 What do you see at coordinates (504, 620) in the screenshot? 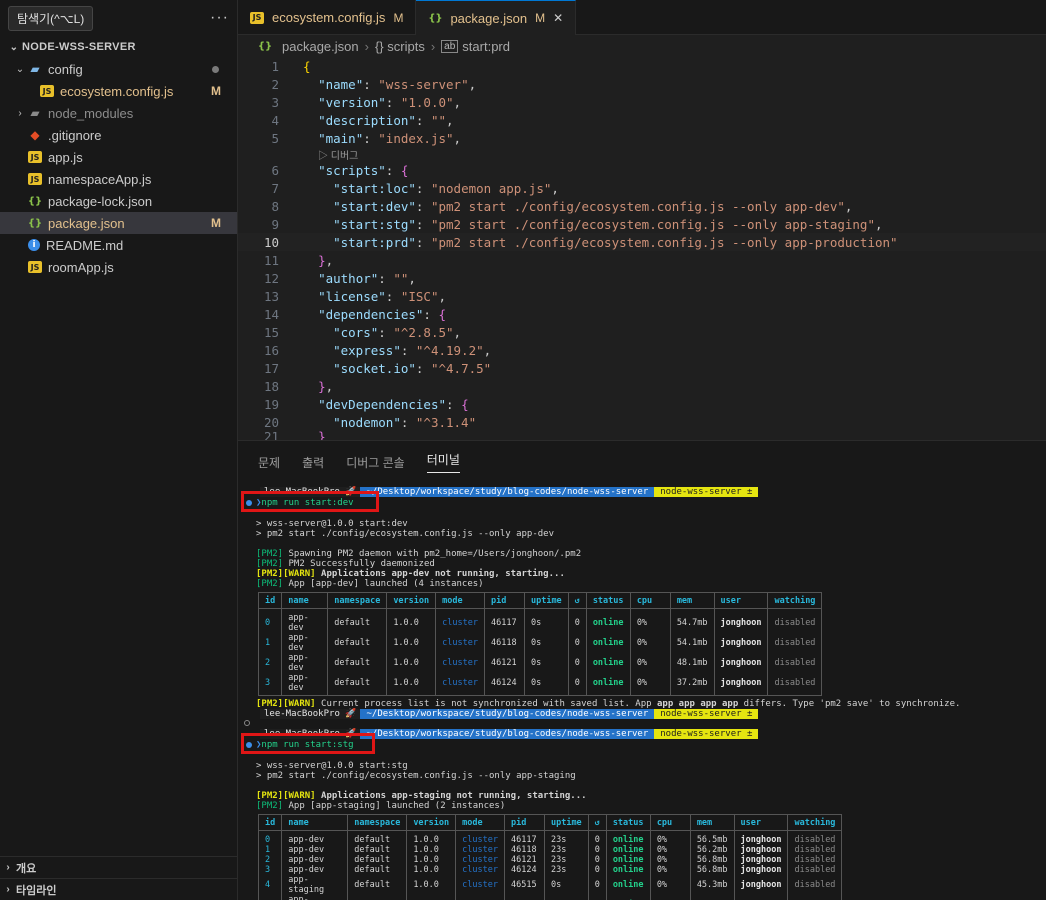
I see `table-cell: 46117` at bounding box center [504, 620].